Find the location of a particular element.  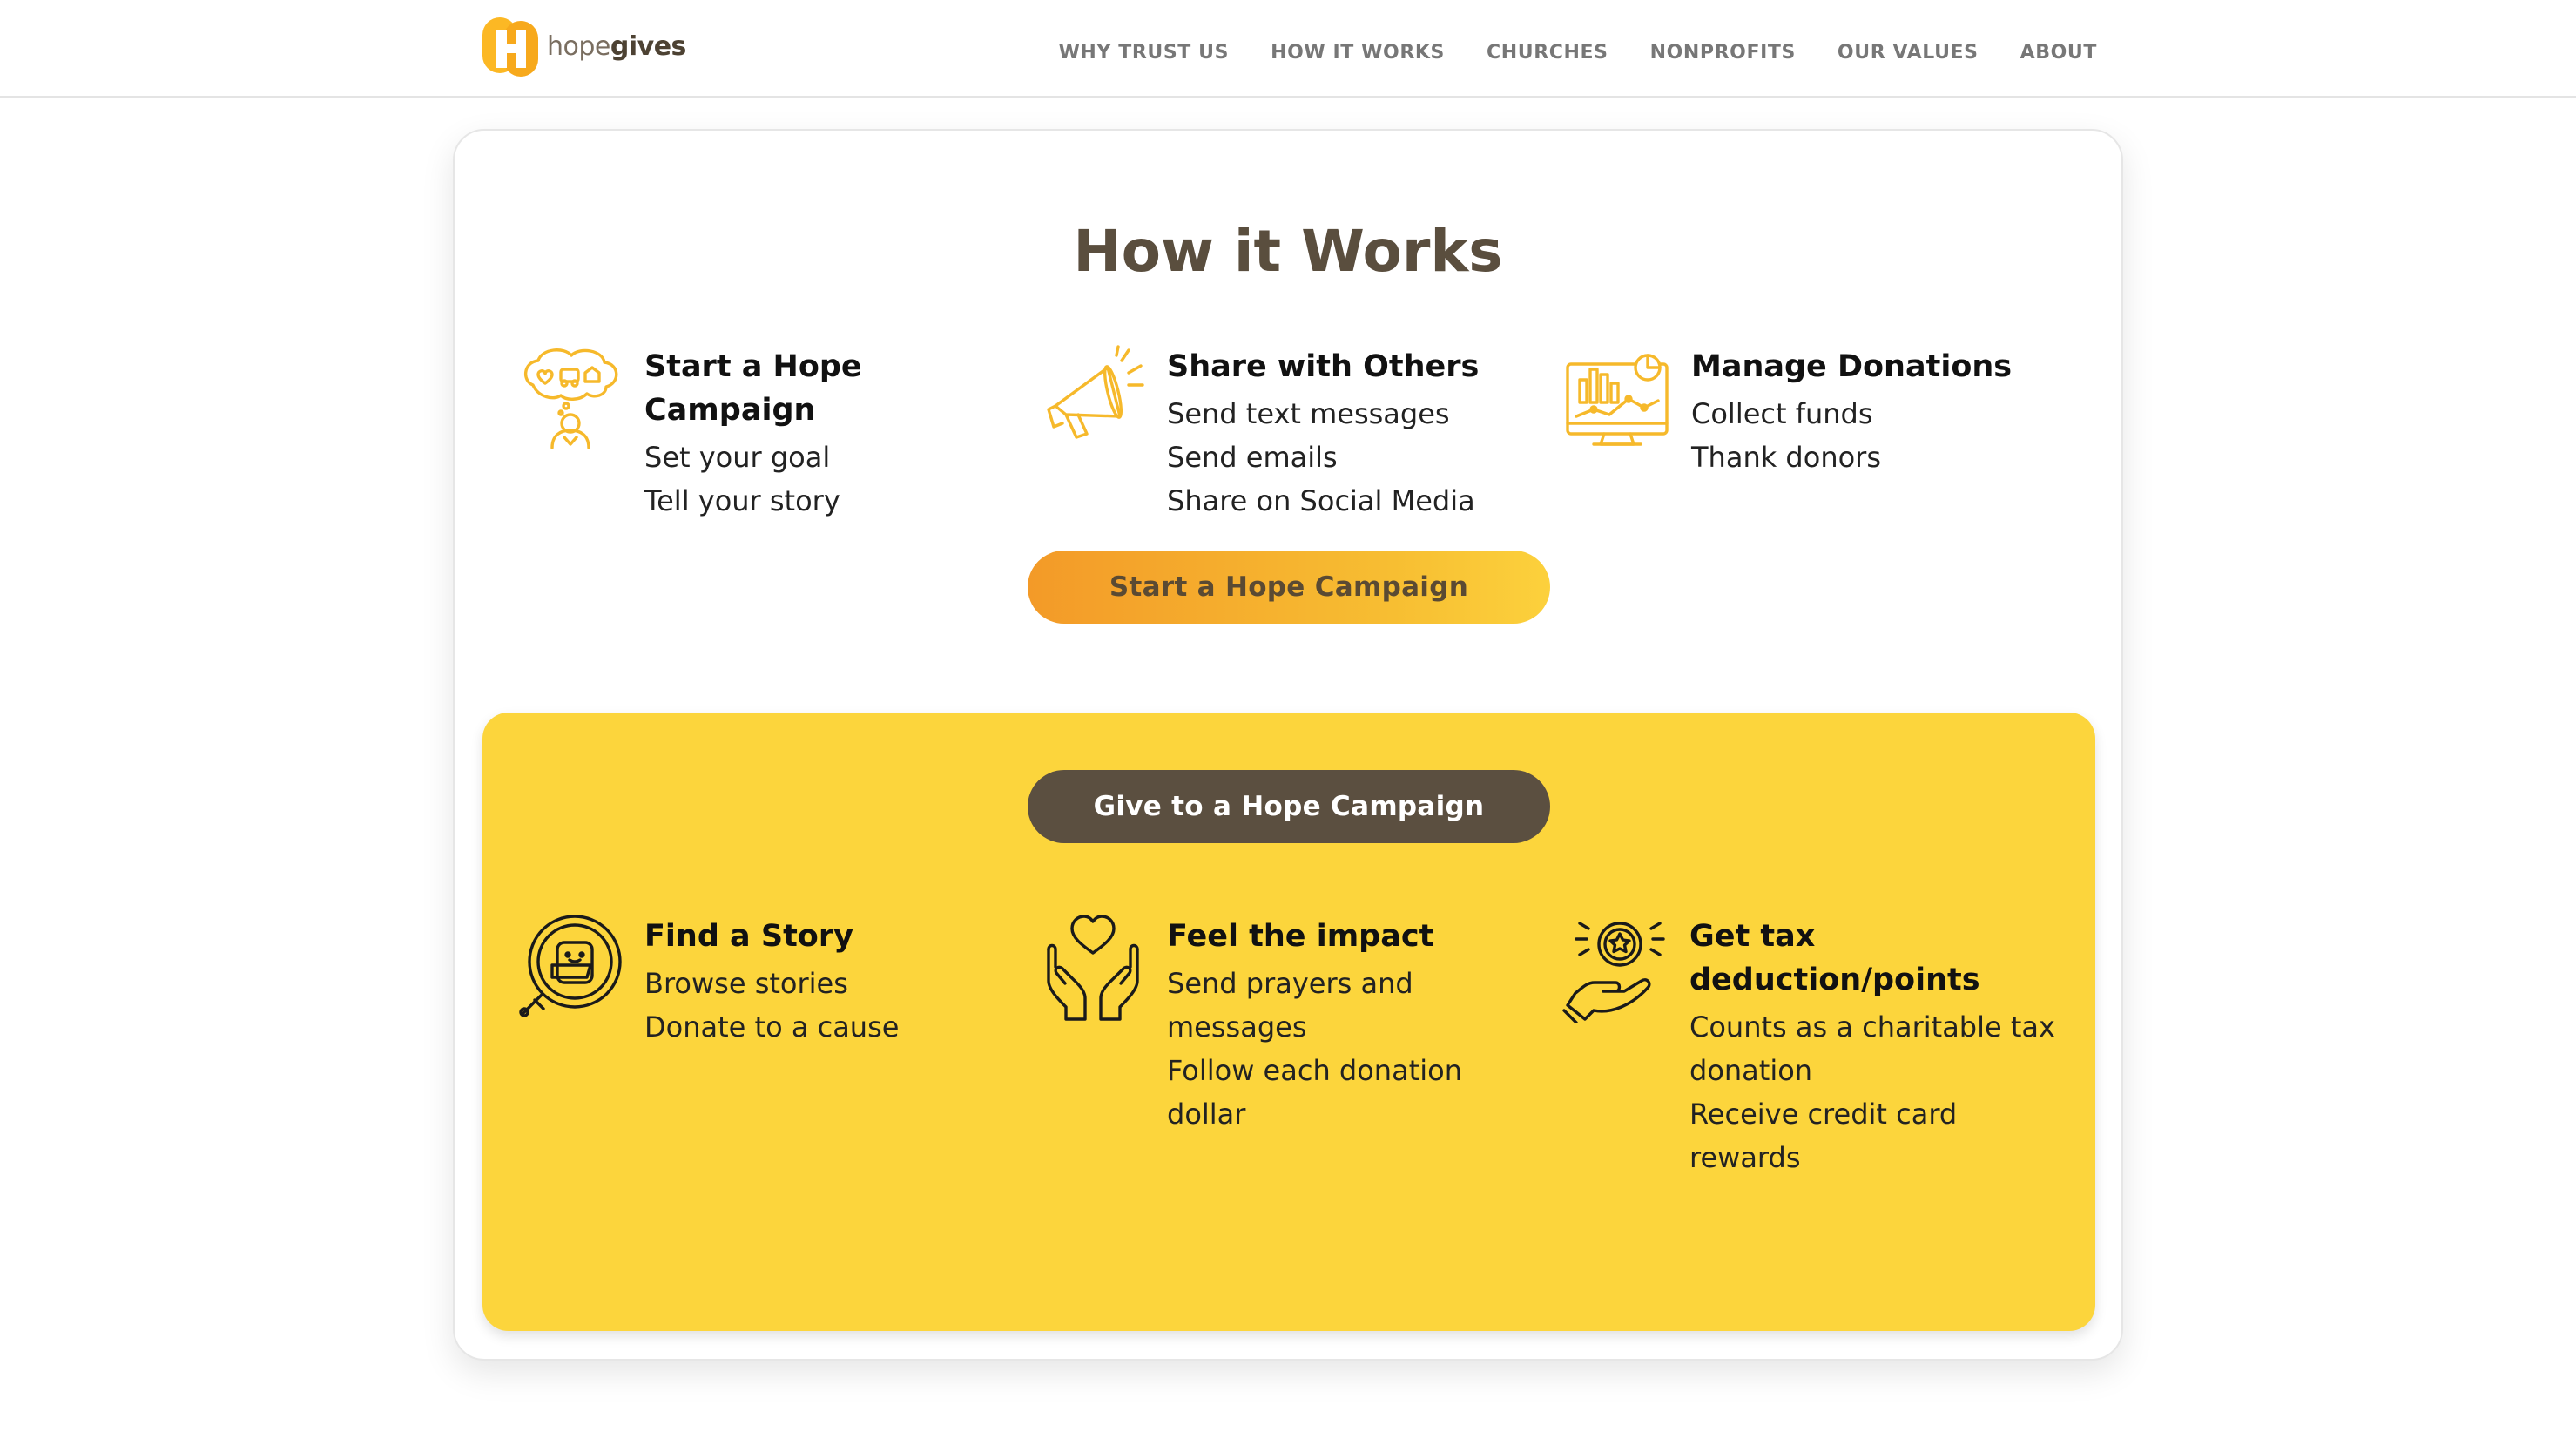

give-campaign-button: Give to a Hope Campaign is located at coordinates (1289, 807).